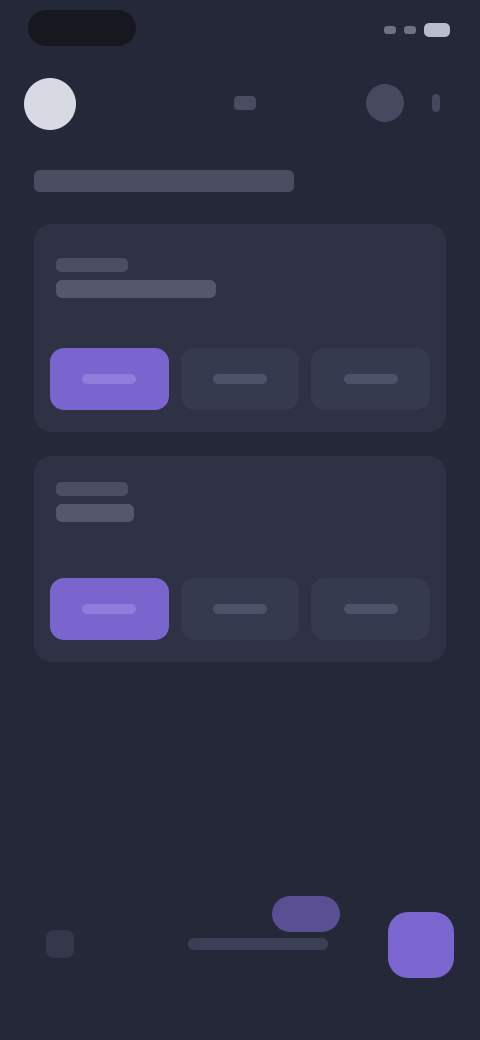 Image resolution: width=480 pixels, height=1040 pixels. I want to click on status-icons, so click(400, 30).